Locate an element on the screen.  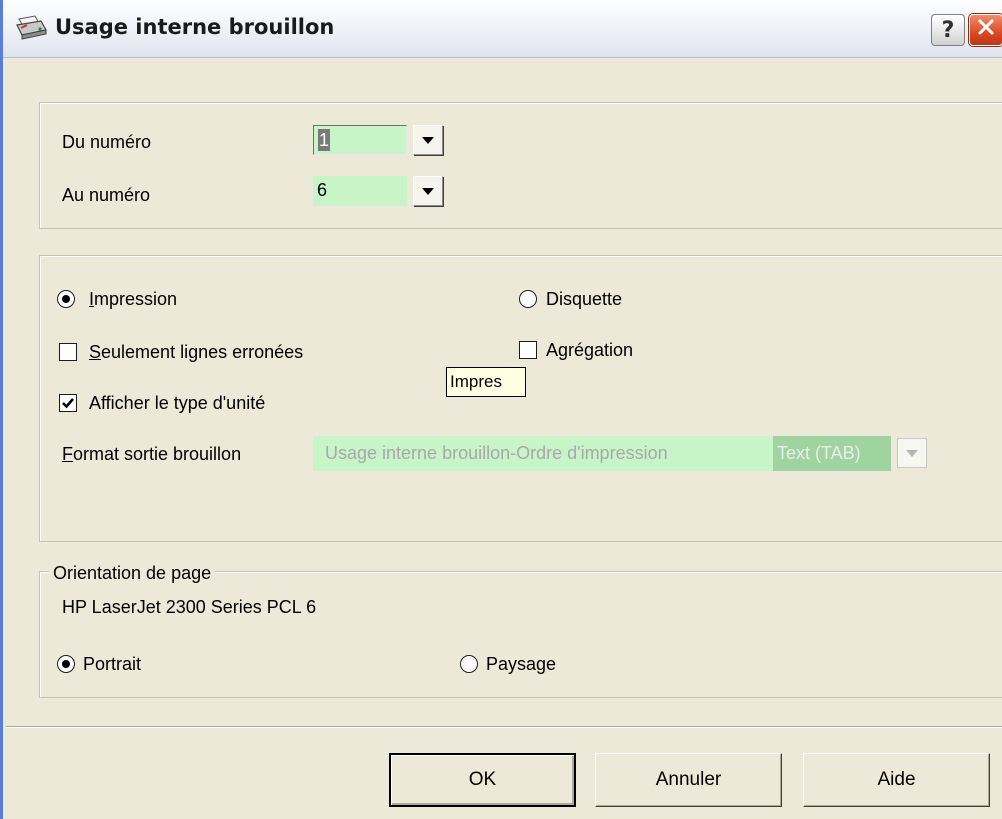
tooltip: Impres is located at coordinates (486, 382).